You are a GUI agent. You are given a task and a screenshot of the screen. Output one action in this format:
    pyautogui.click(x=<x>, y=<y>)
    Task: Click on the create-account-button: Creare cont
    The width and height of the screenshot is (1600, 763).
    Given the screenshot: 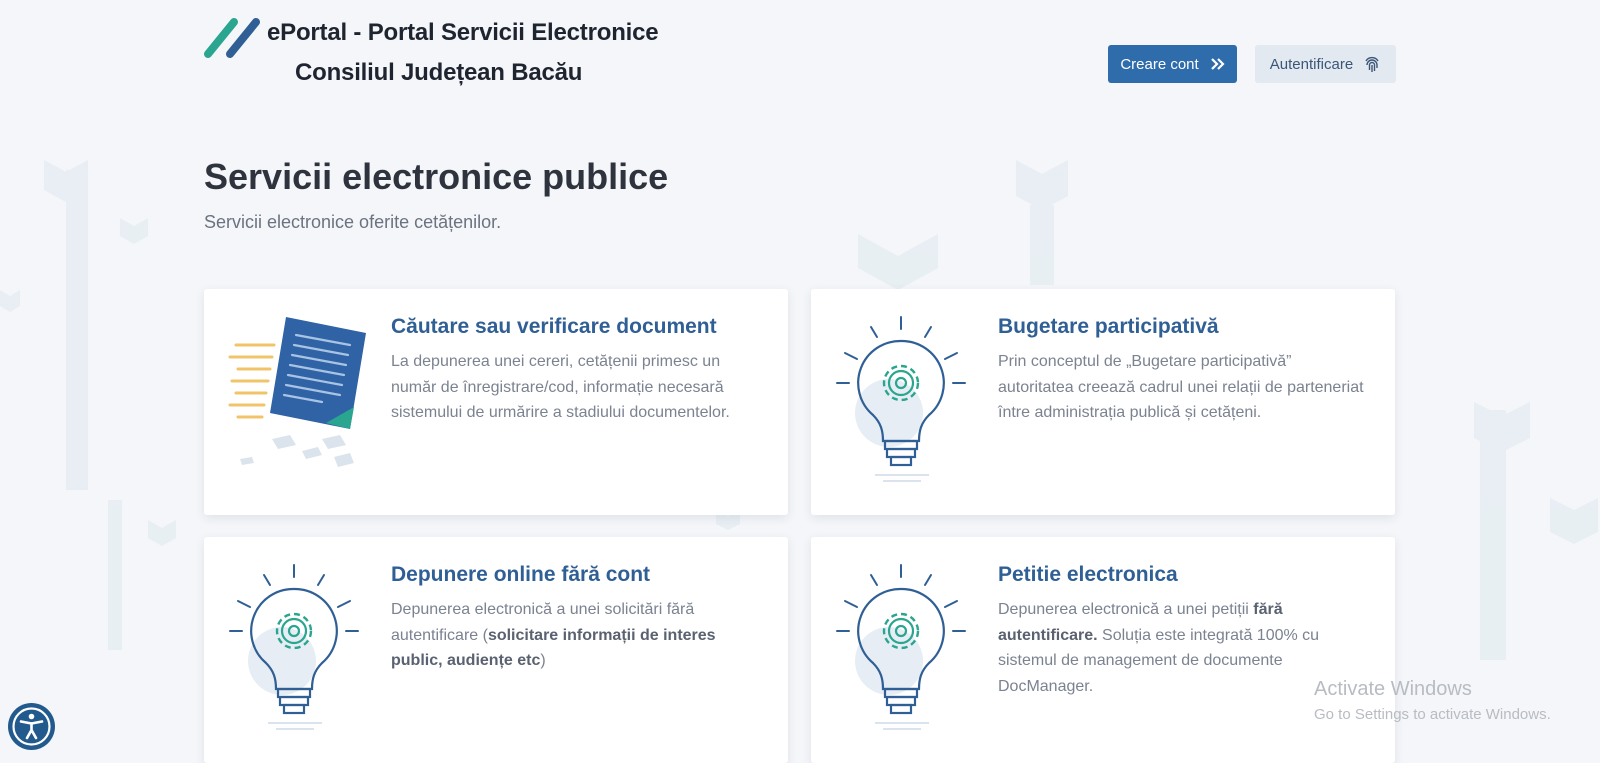 What is the action you would take?
    pyautogui.click(x=1172, y=64)
    